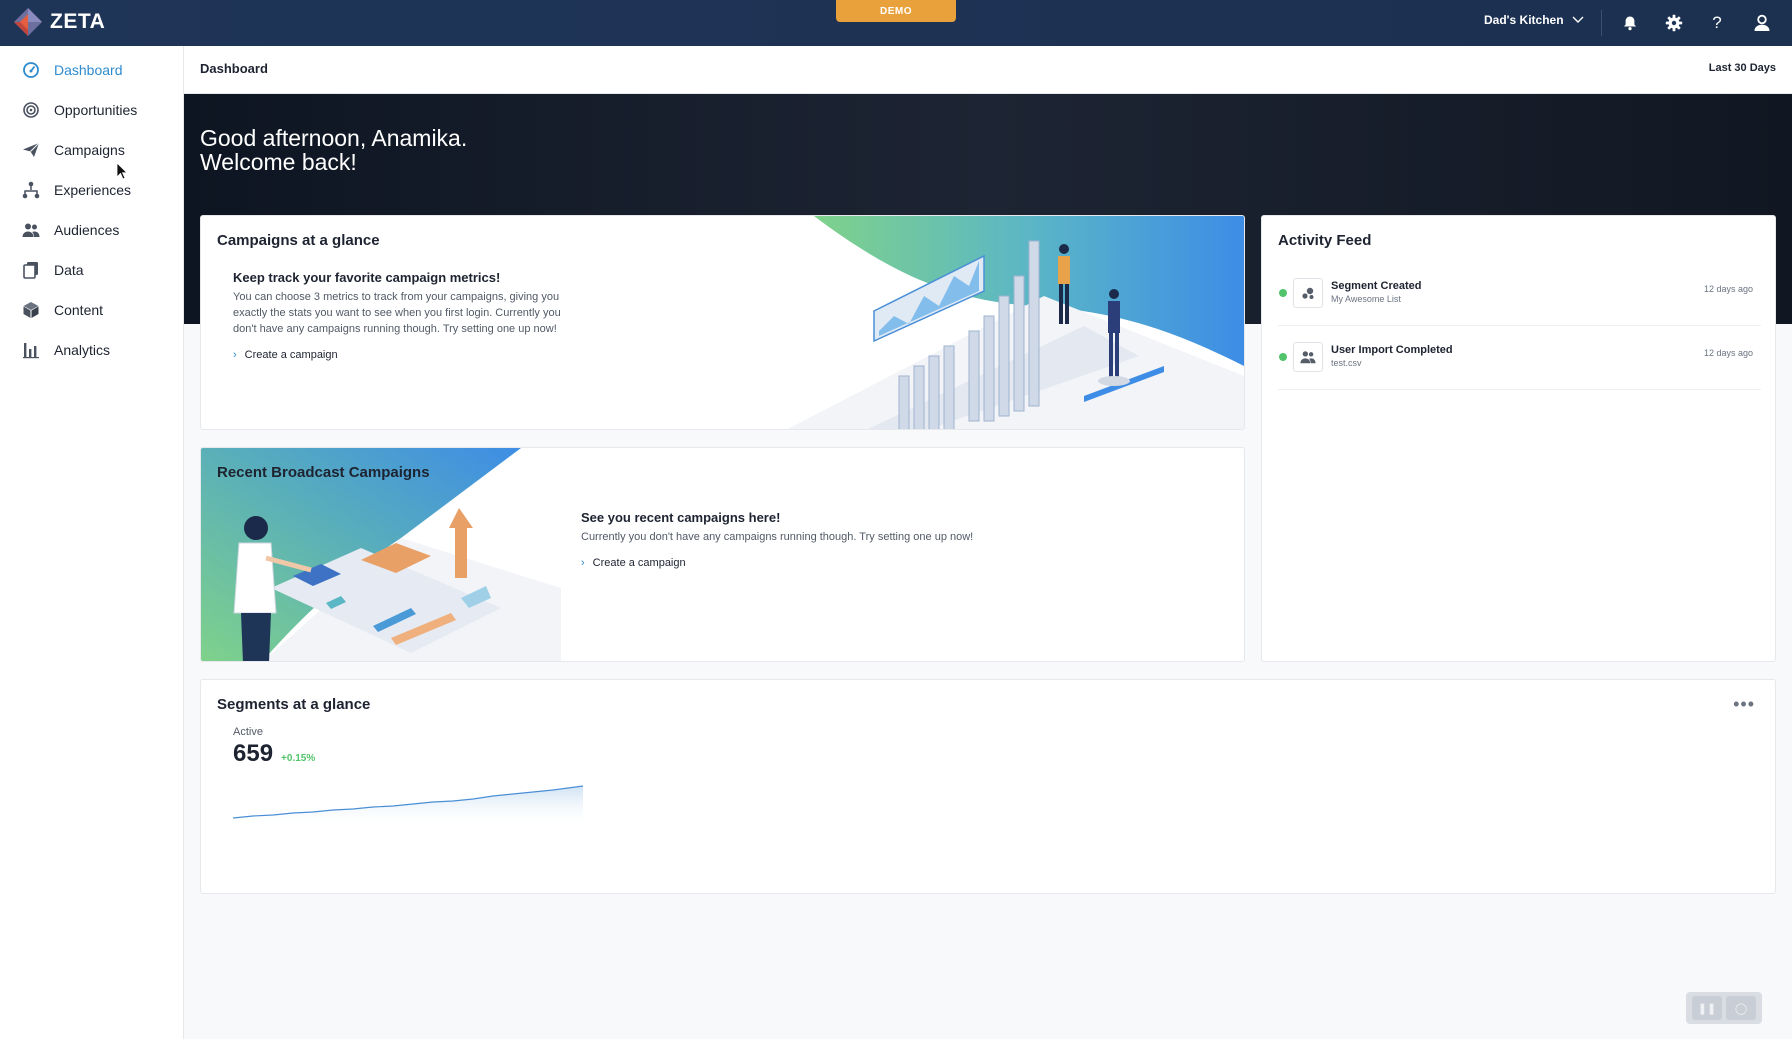 The image size is (1792, 1039). I want to click on activity-subtitle: test.csv, so click(1346, 363).